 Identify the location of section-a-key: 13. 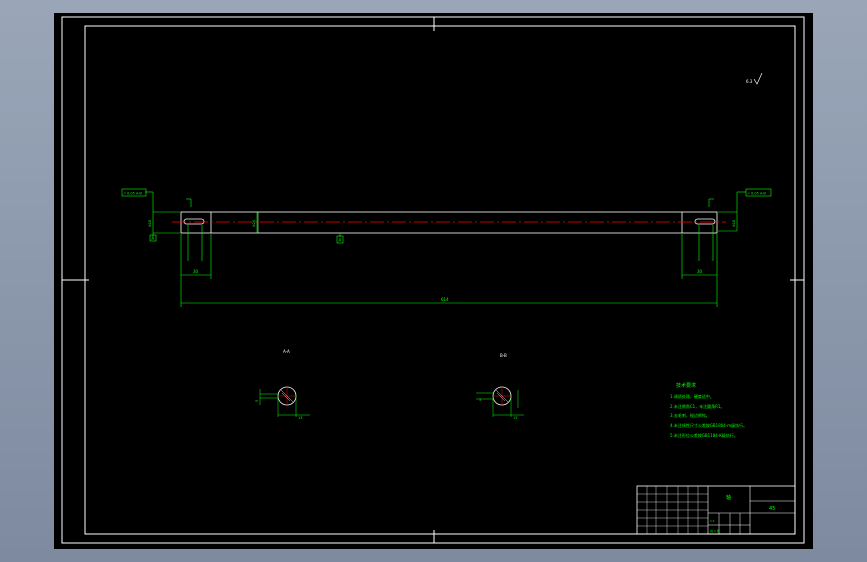
(300, 418).